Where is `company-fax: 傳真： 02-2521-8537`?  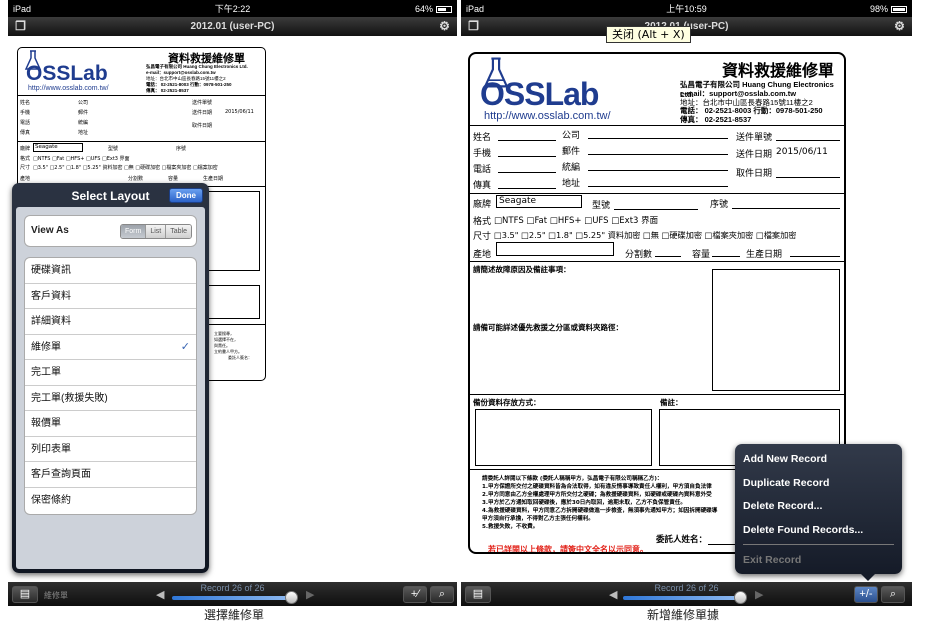 company-fax: 傳真： 02-2521-8537 is located at coordinates (716, 119).